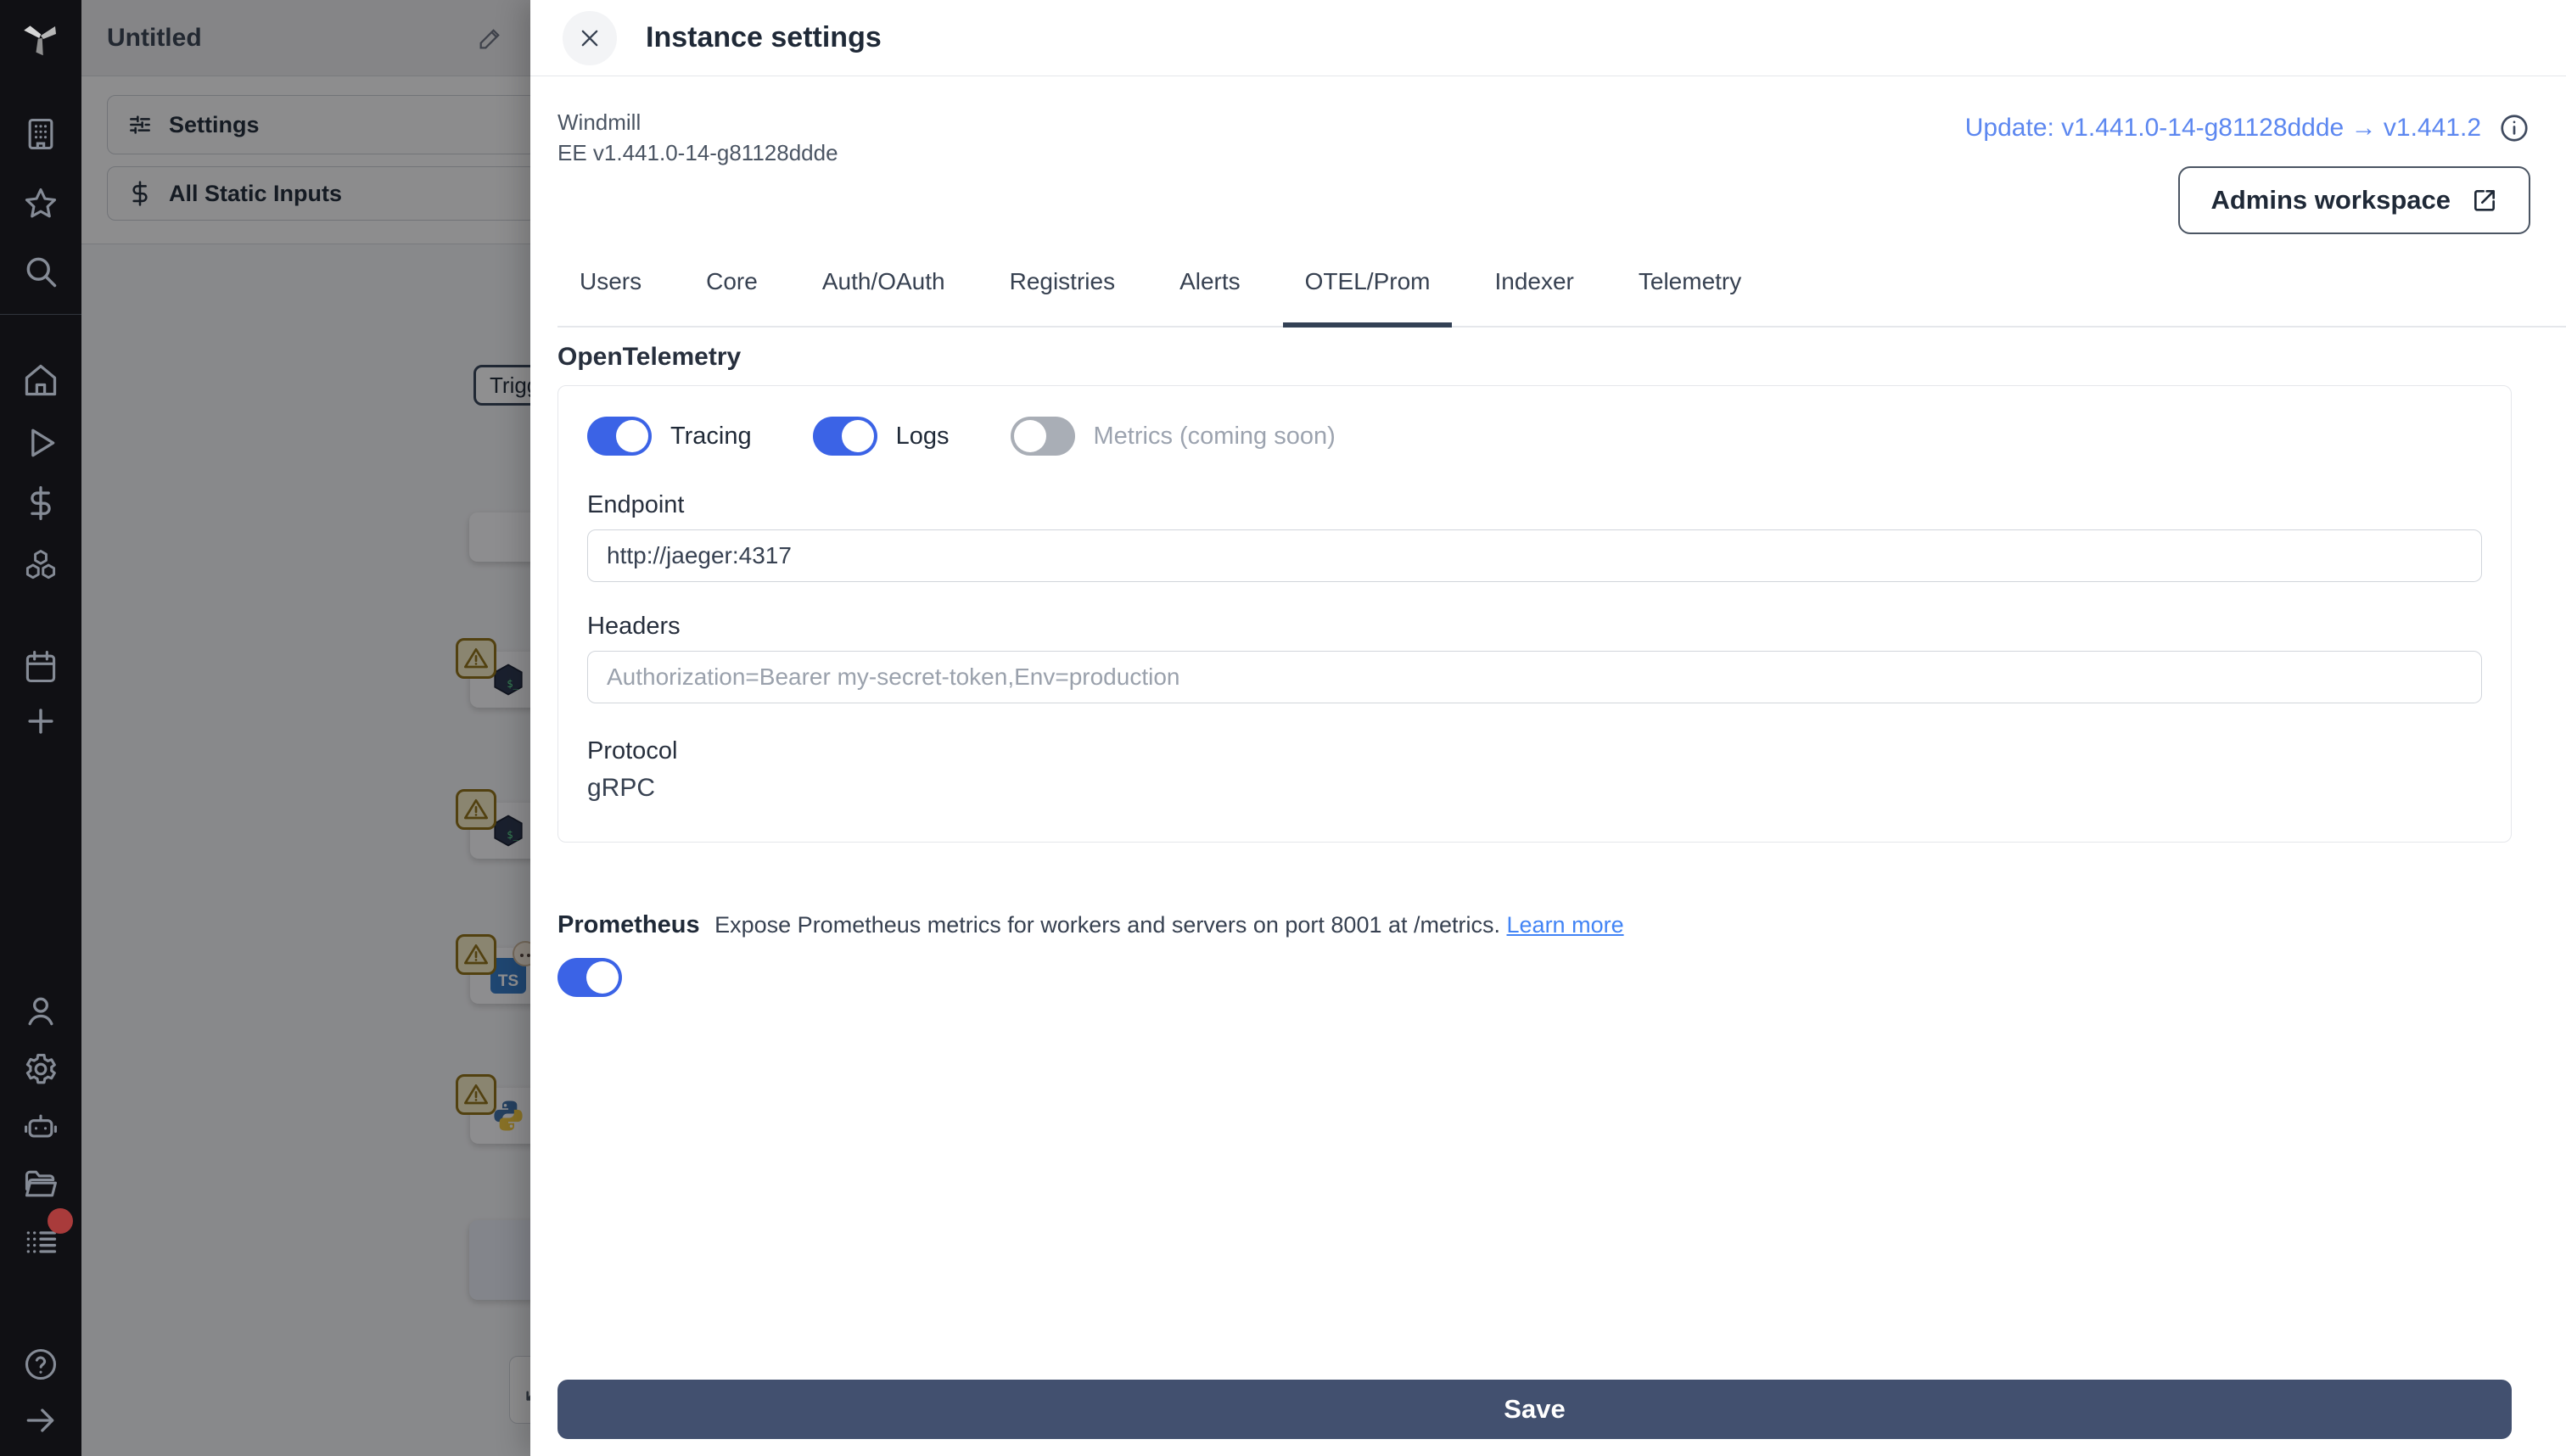  I want to click on protocol-value: gRPC, so click(621, 788).